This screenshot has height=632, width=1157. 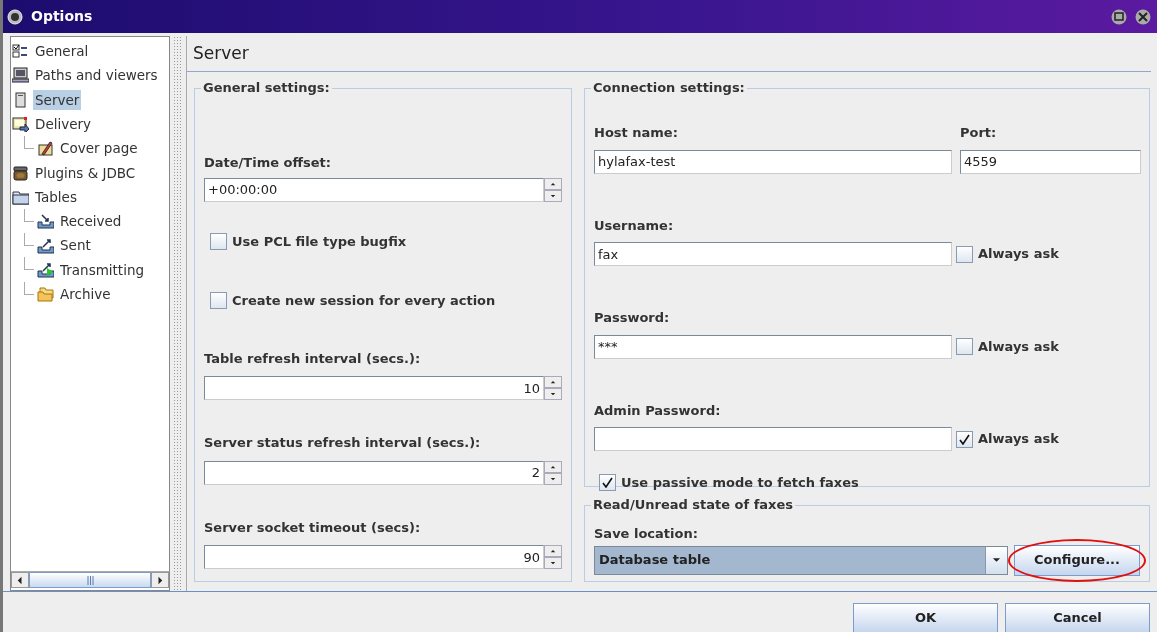 I want to click on window-title: Options, so click(x=62, y=16).